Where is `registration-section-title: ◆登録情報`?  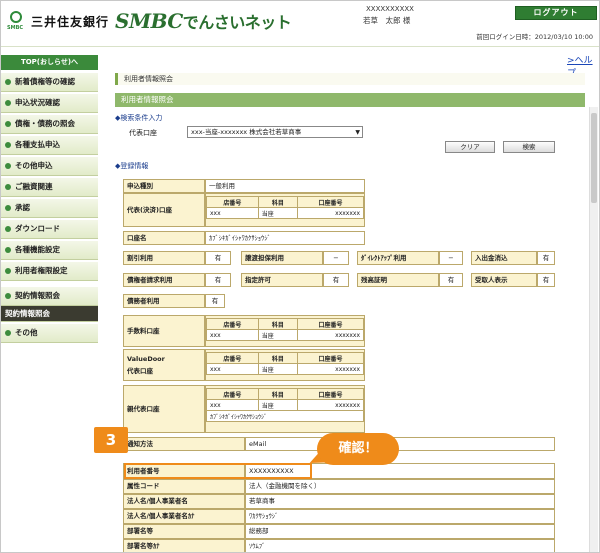 registration-section-title: ◆登録情報 is located at coordinates (132, 166).